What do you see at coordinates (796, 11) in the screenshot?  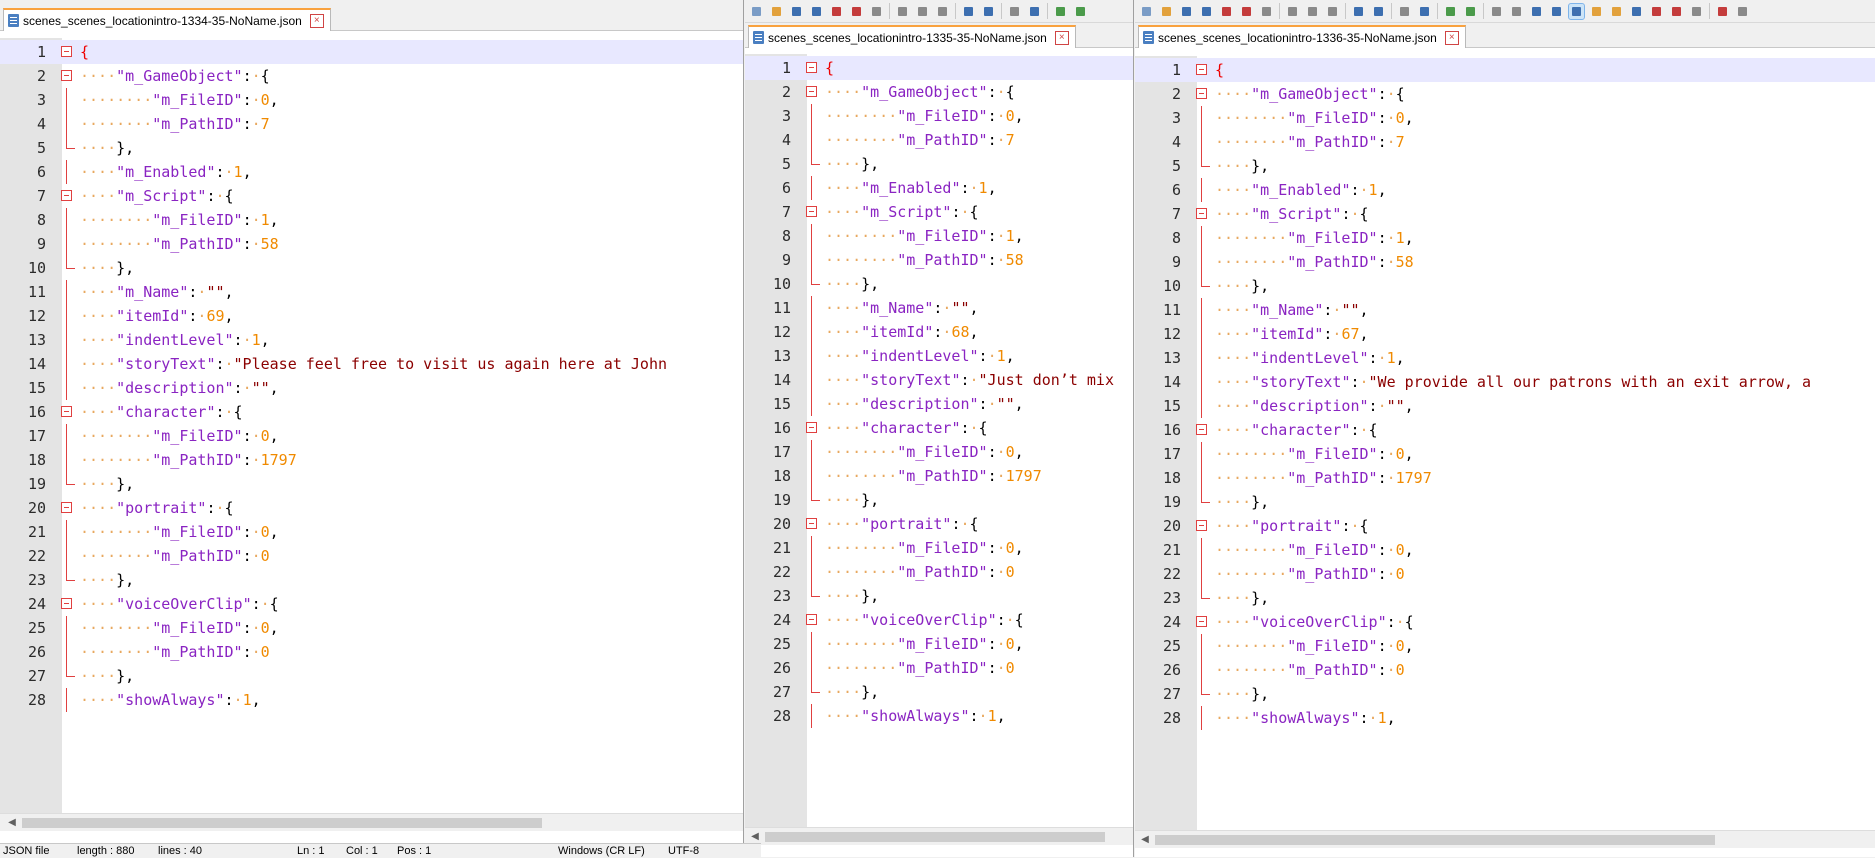 I see `save-icon` at bounding box center [796, 11].